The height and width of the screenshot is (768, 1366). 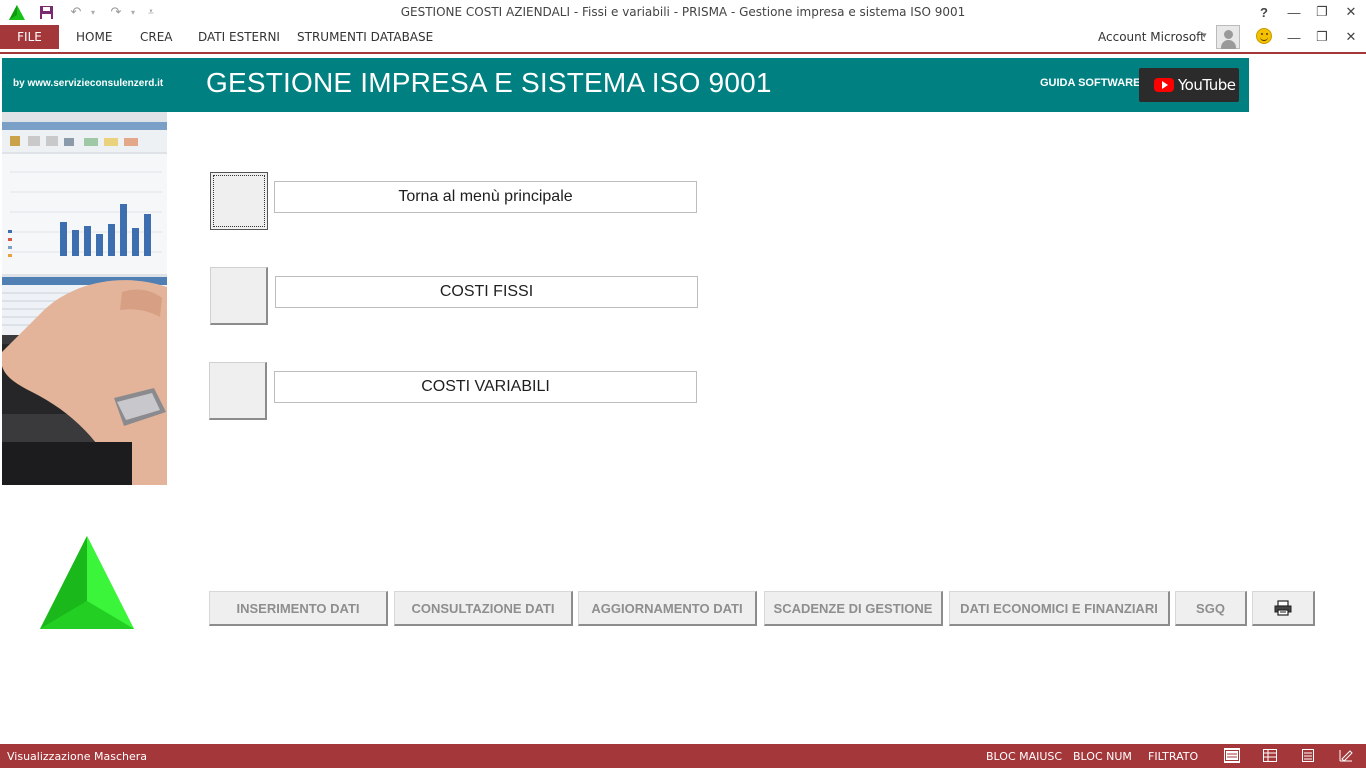 I want to click on minimize-button: —, so click(x=1294, y=12).